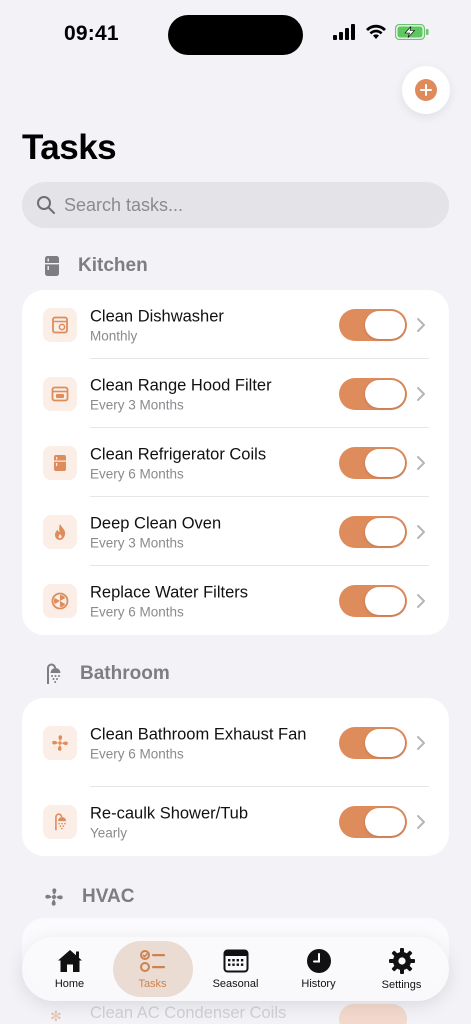 This screenshot has width=471, height=1024. Describe the element at coordinates (412, 32) in the screenshot. I see `battery-charging-icon` at that location.